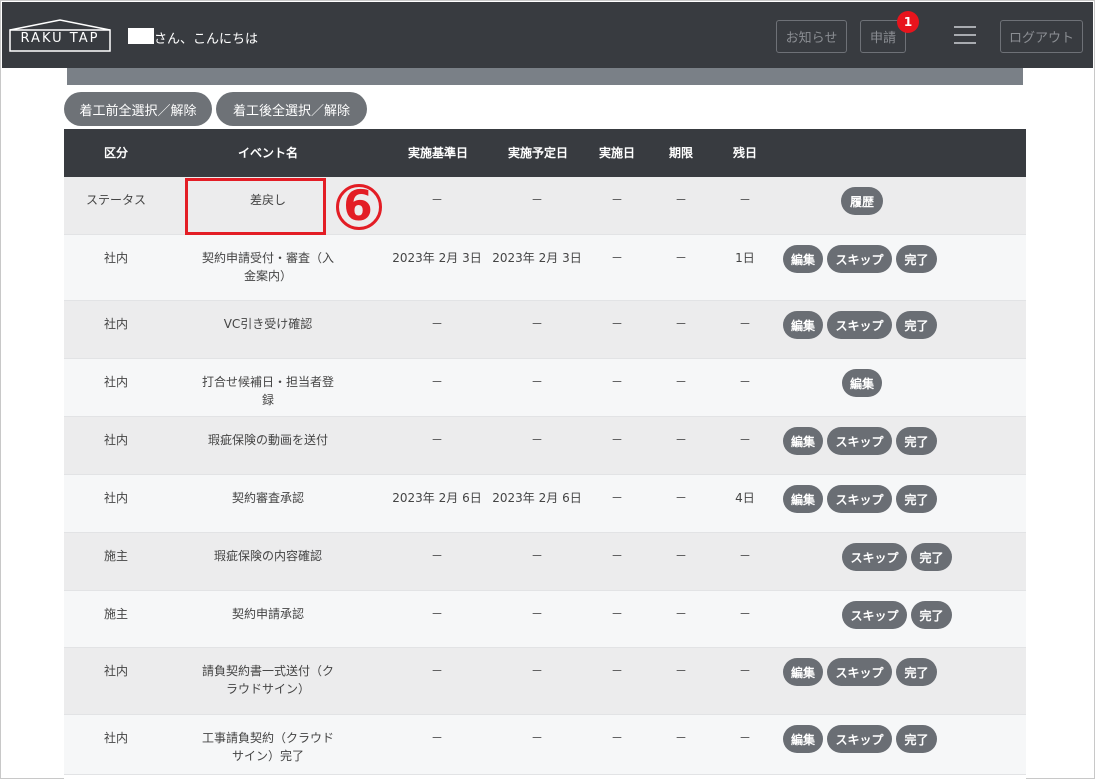 This screenshot has width=1095, height=779. Describe the element at coordinates (115, 153) in the screenshot. I see `header-category: 区分` at that location.